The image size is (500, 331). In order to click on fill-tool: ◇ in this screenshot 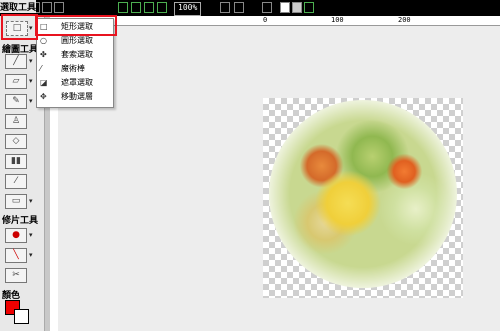, I will do `click(16, 141)`.